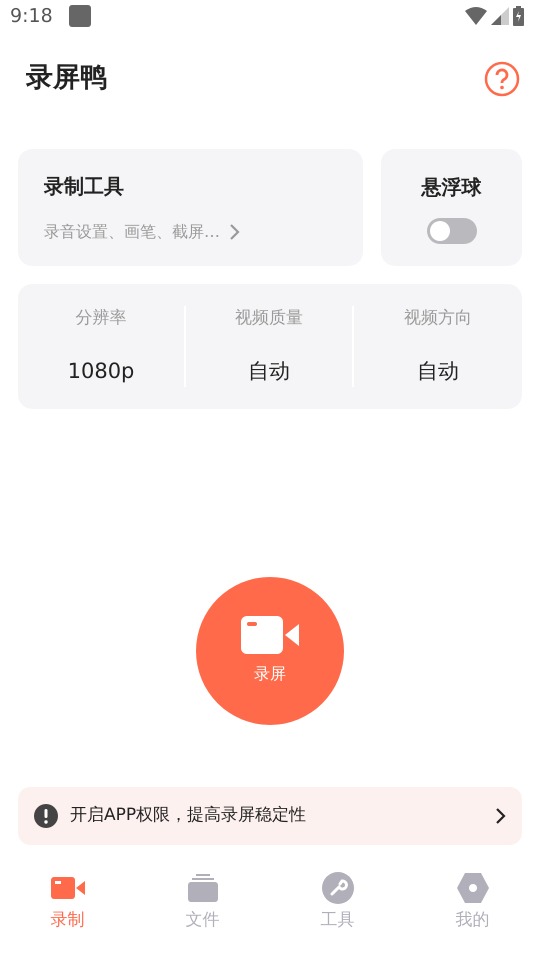 This screenshot has height=960, width=540. I want to click on wifi-icon, so click(476, 16).